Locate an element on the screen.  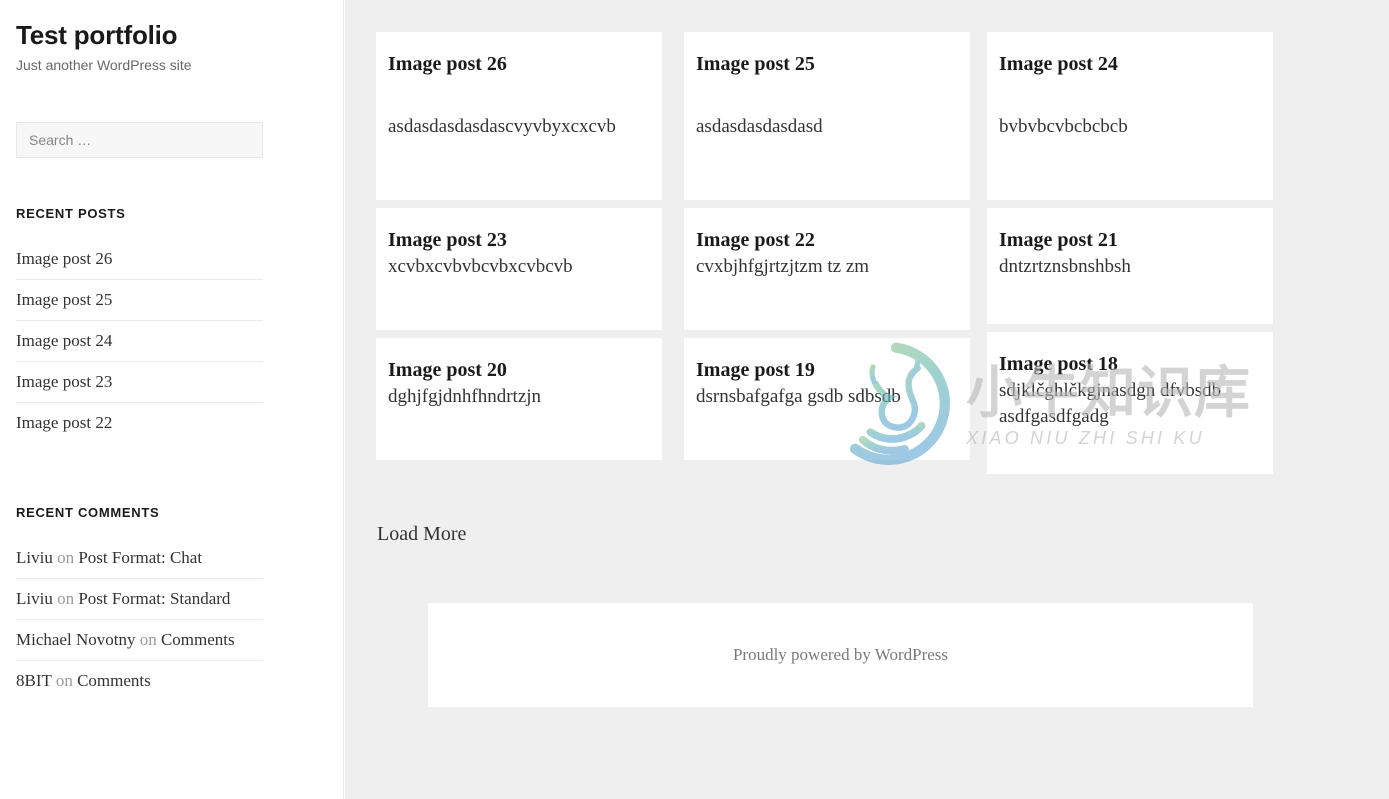
post-card: Image post 23 xcvbxcvbvbcvbxcvbcvb is located at coordinates (519, 269).